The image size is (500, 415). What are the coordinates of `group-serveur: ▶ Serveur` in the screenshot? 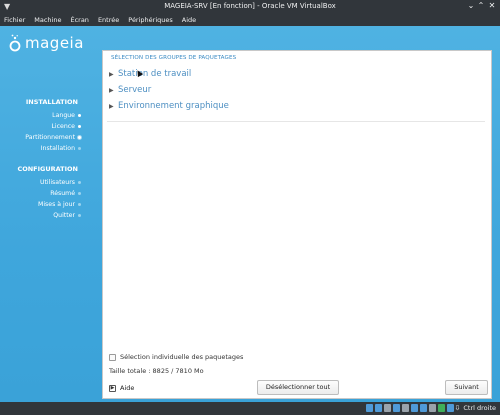 It's located at (296, 90).